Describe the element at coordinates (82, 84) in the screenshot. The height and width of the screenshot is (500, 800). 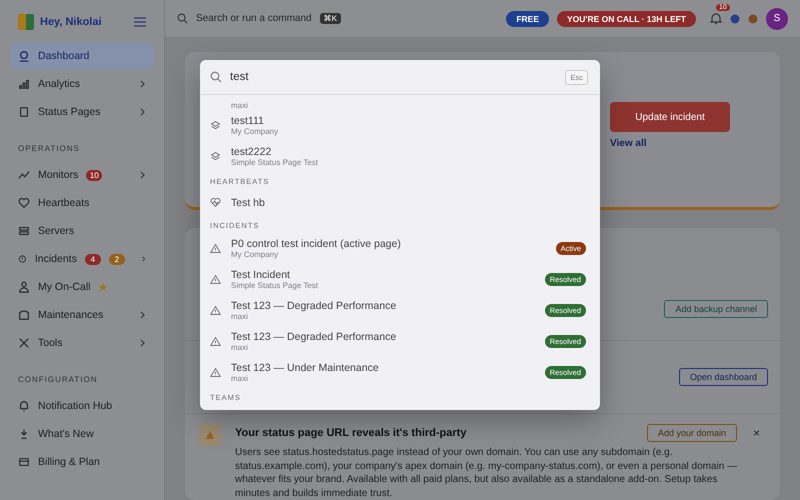
I see `nav-item: Analytics` at that location.